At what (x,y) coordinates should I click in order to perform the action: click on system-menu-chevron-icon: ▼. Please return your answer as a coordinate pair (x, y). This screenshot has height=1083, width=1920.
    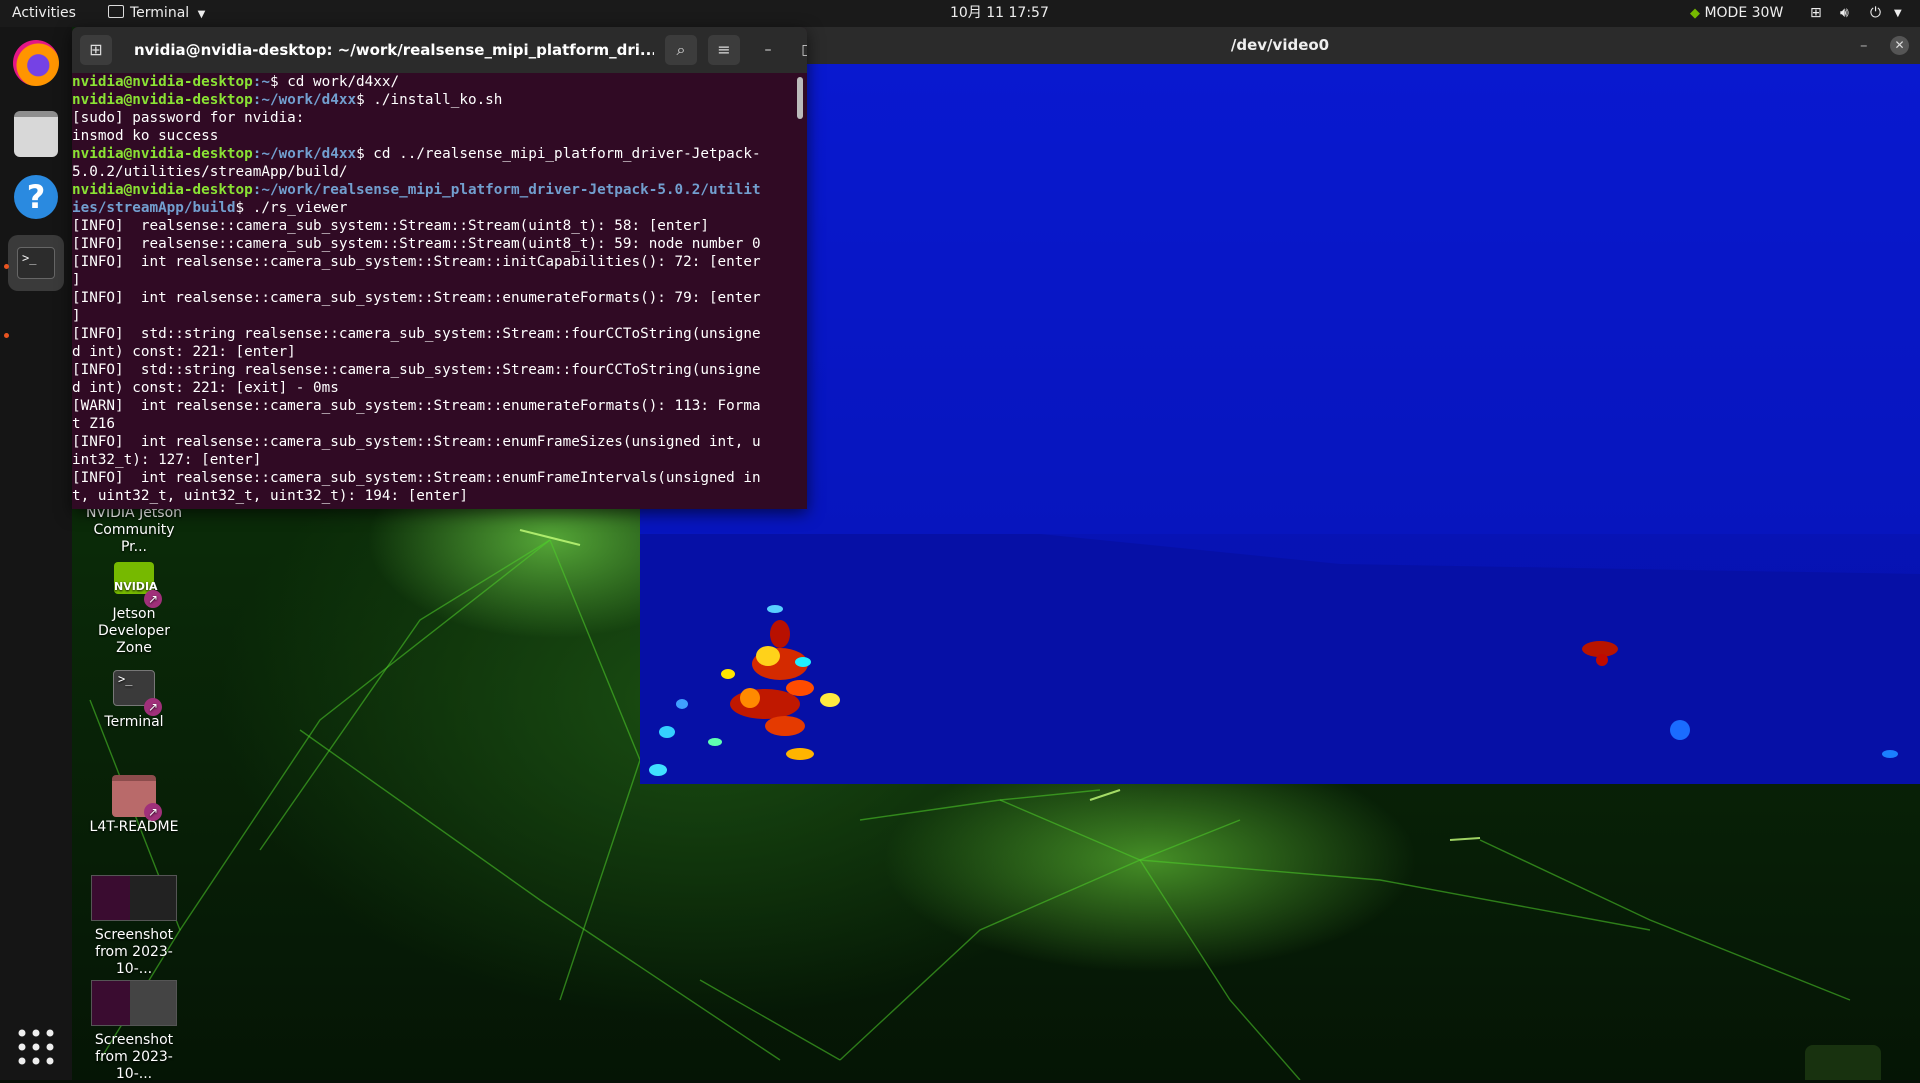
    Looking at the image, I should click on (1898, 13).